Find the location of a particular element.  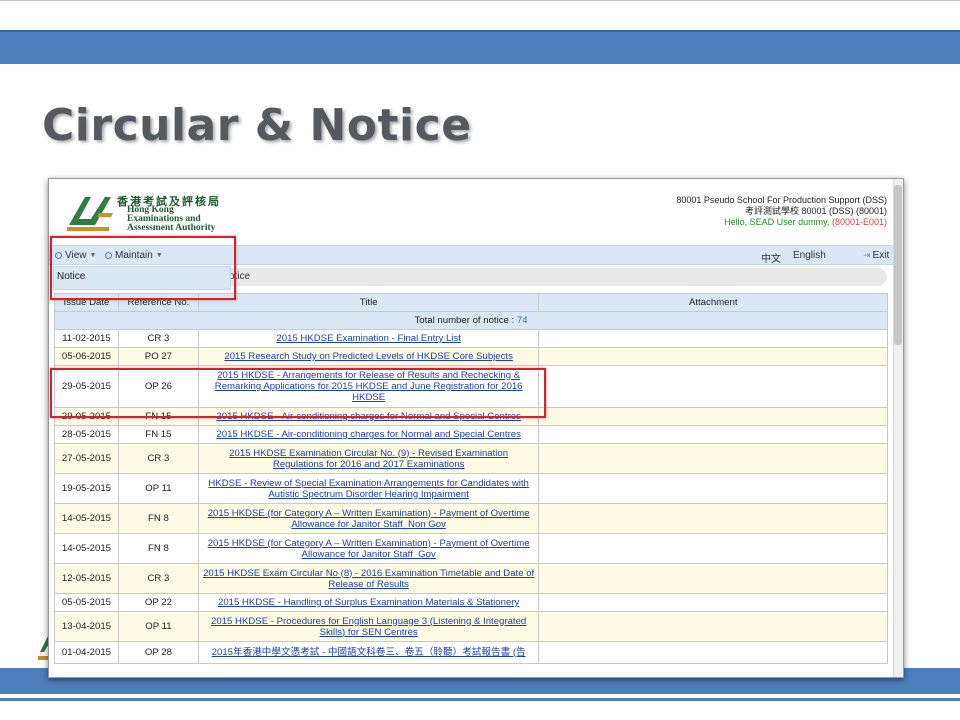

cell-reference-no: OP 28 is located at coordinates (158, 652).